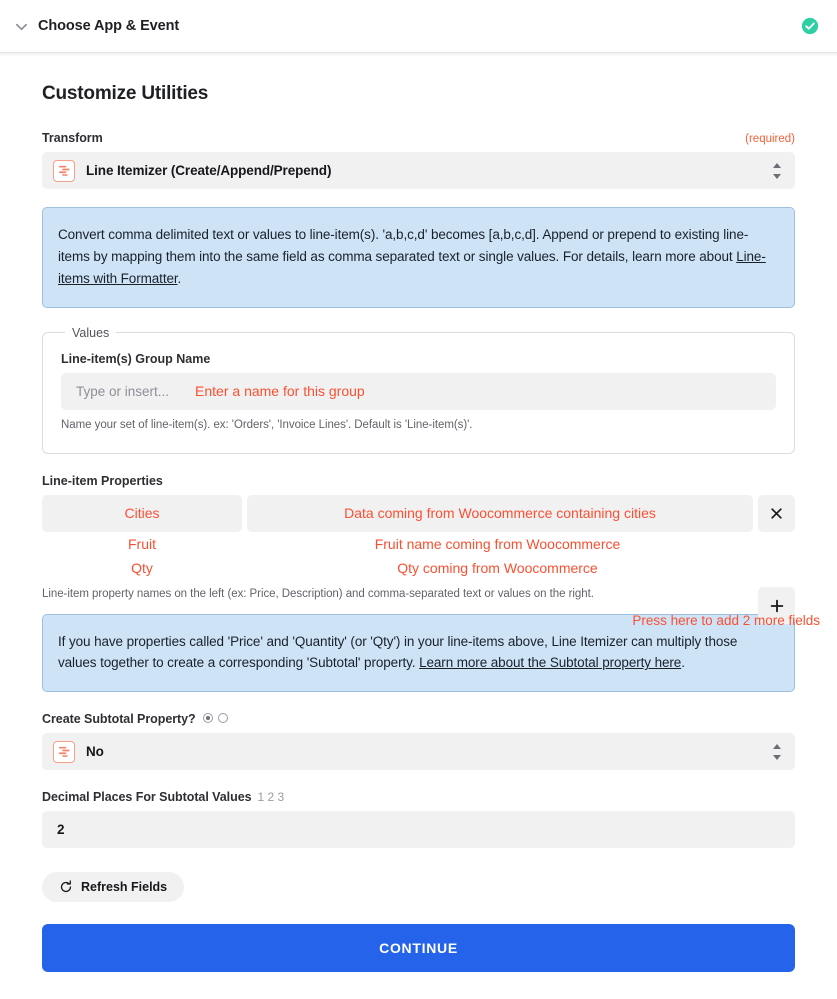 The height and width of the screenshot is (999, 837). I want to click on line-item-key-input: Cities, so click(142, 513).